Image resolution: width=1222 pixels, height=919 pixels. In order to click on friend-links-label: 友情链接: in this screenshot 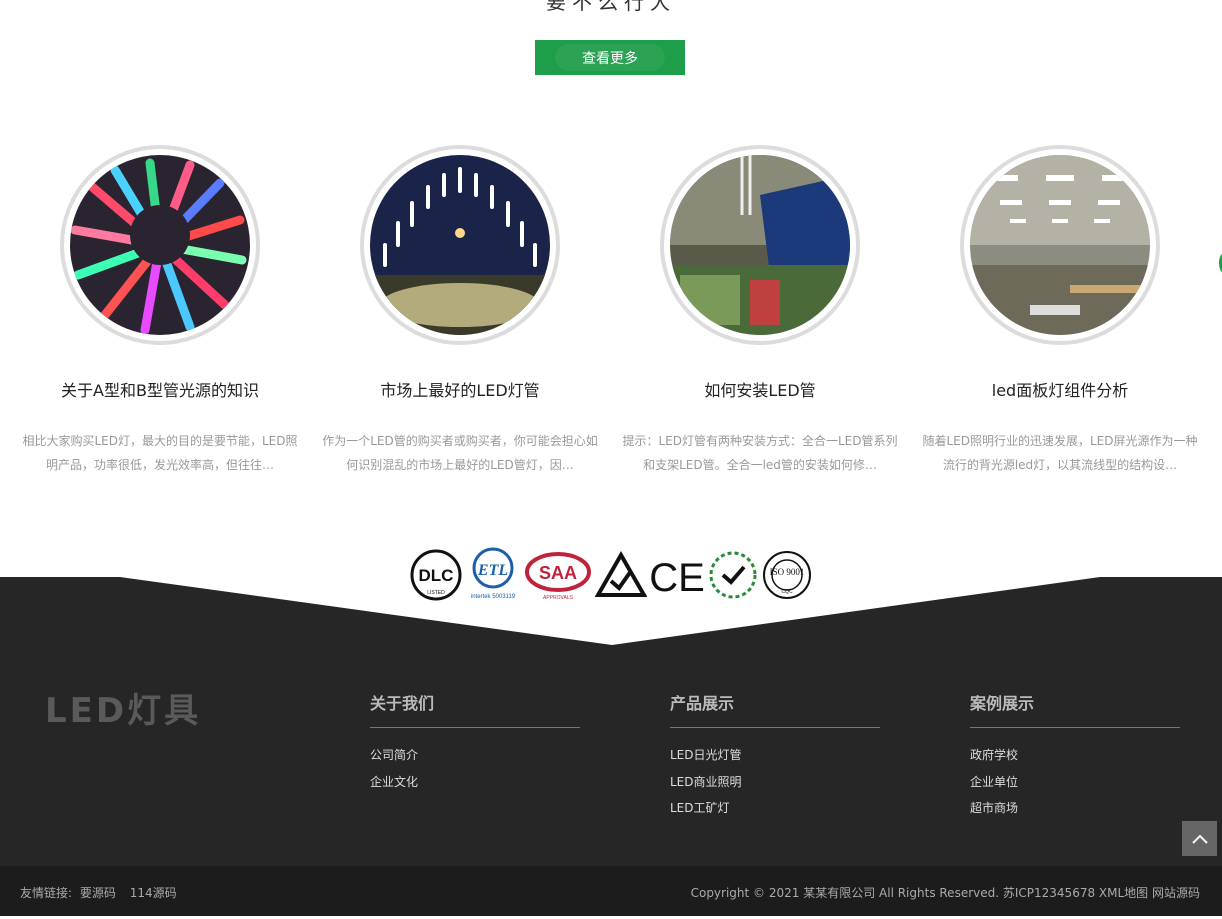, I will do `click(46, 893)`.